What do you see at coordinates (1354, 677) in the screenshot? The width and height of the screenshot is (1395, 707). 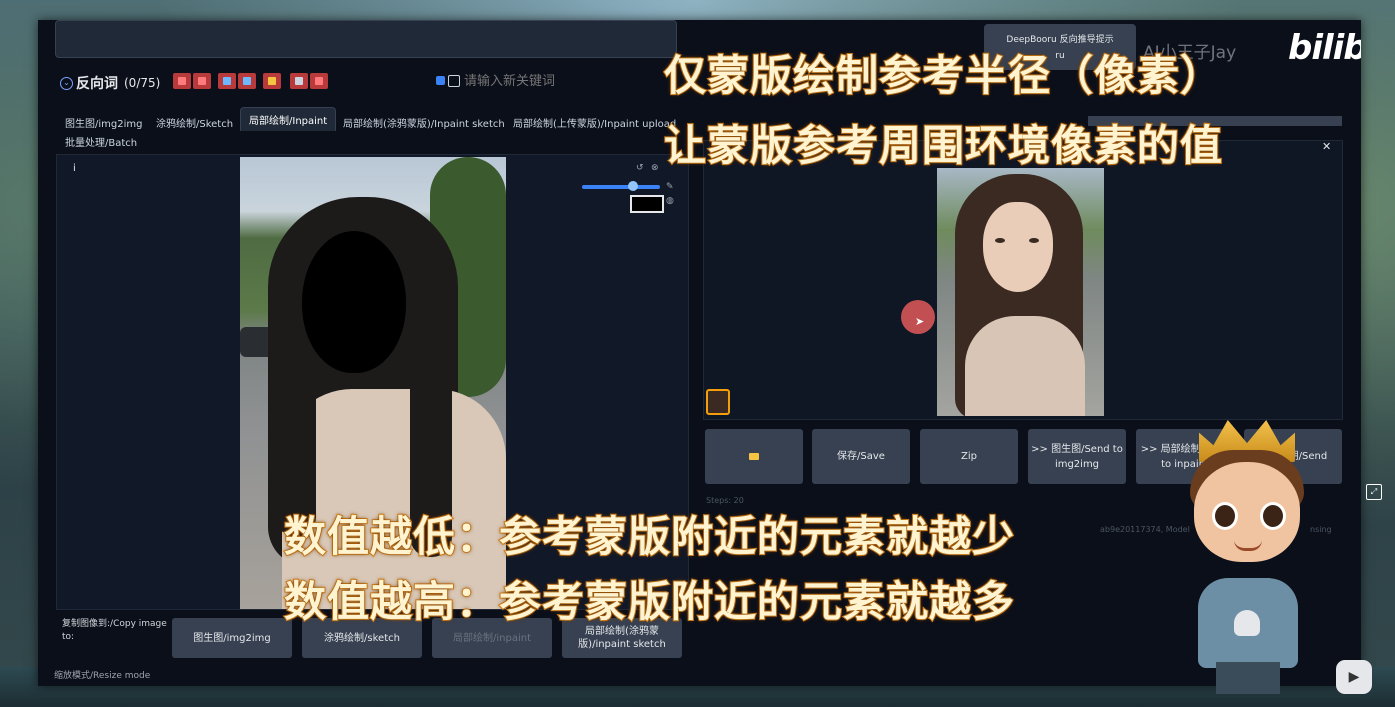 I see `play-icon: ▶` at bounding box center [1354, 677].